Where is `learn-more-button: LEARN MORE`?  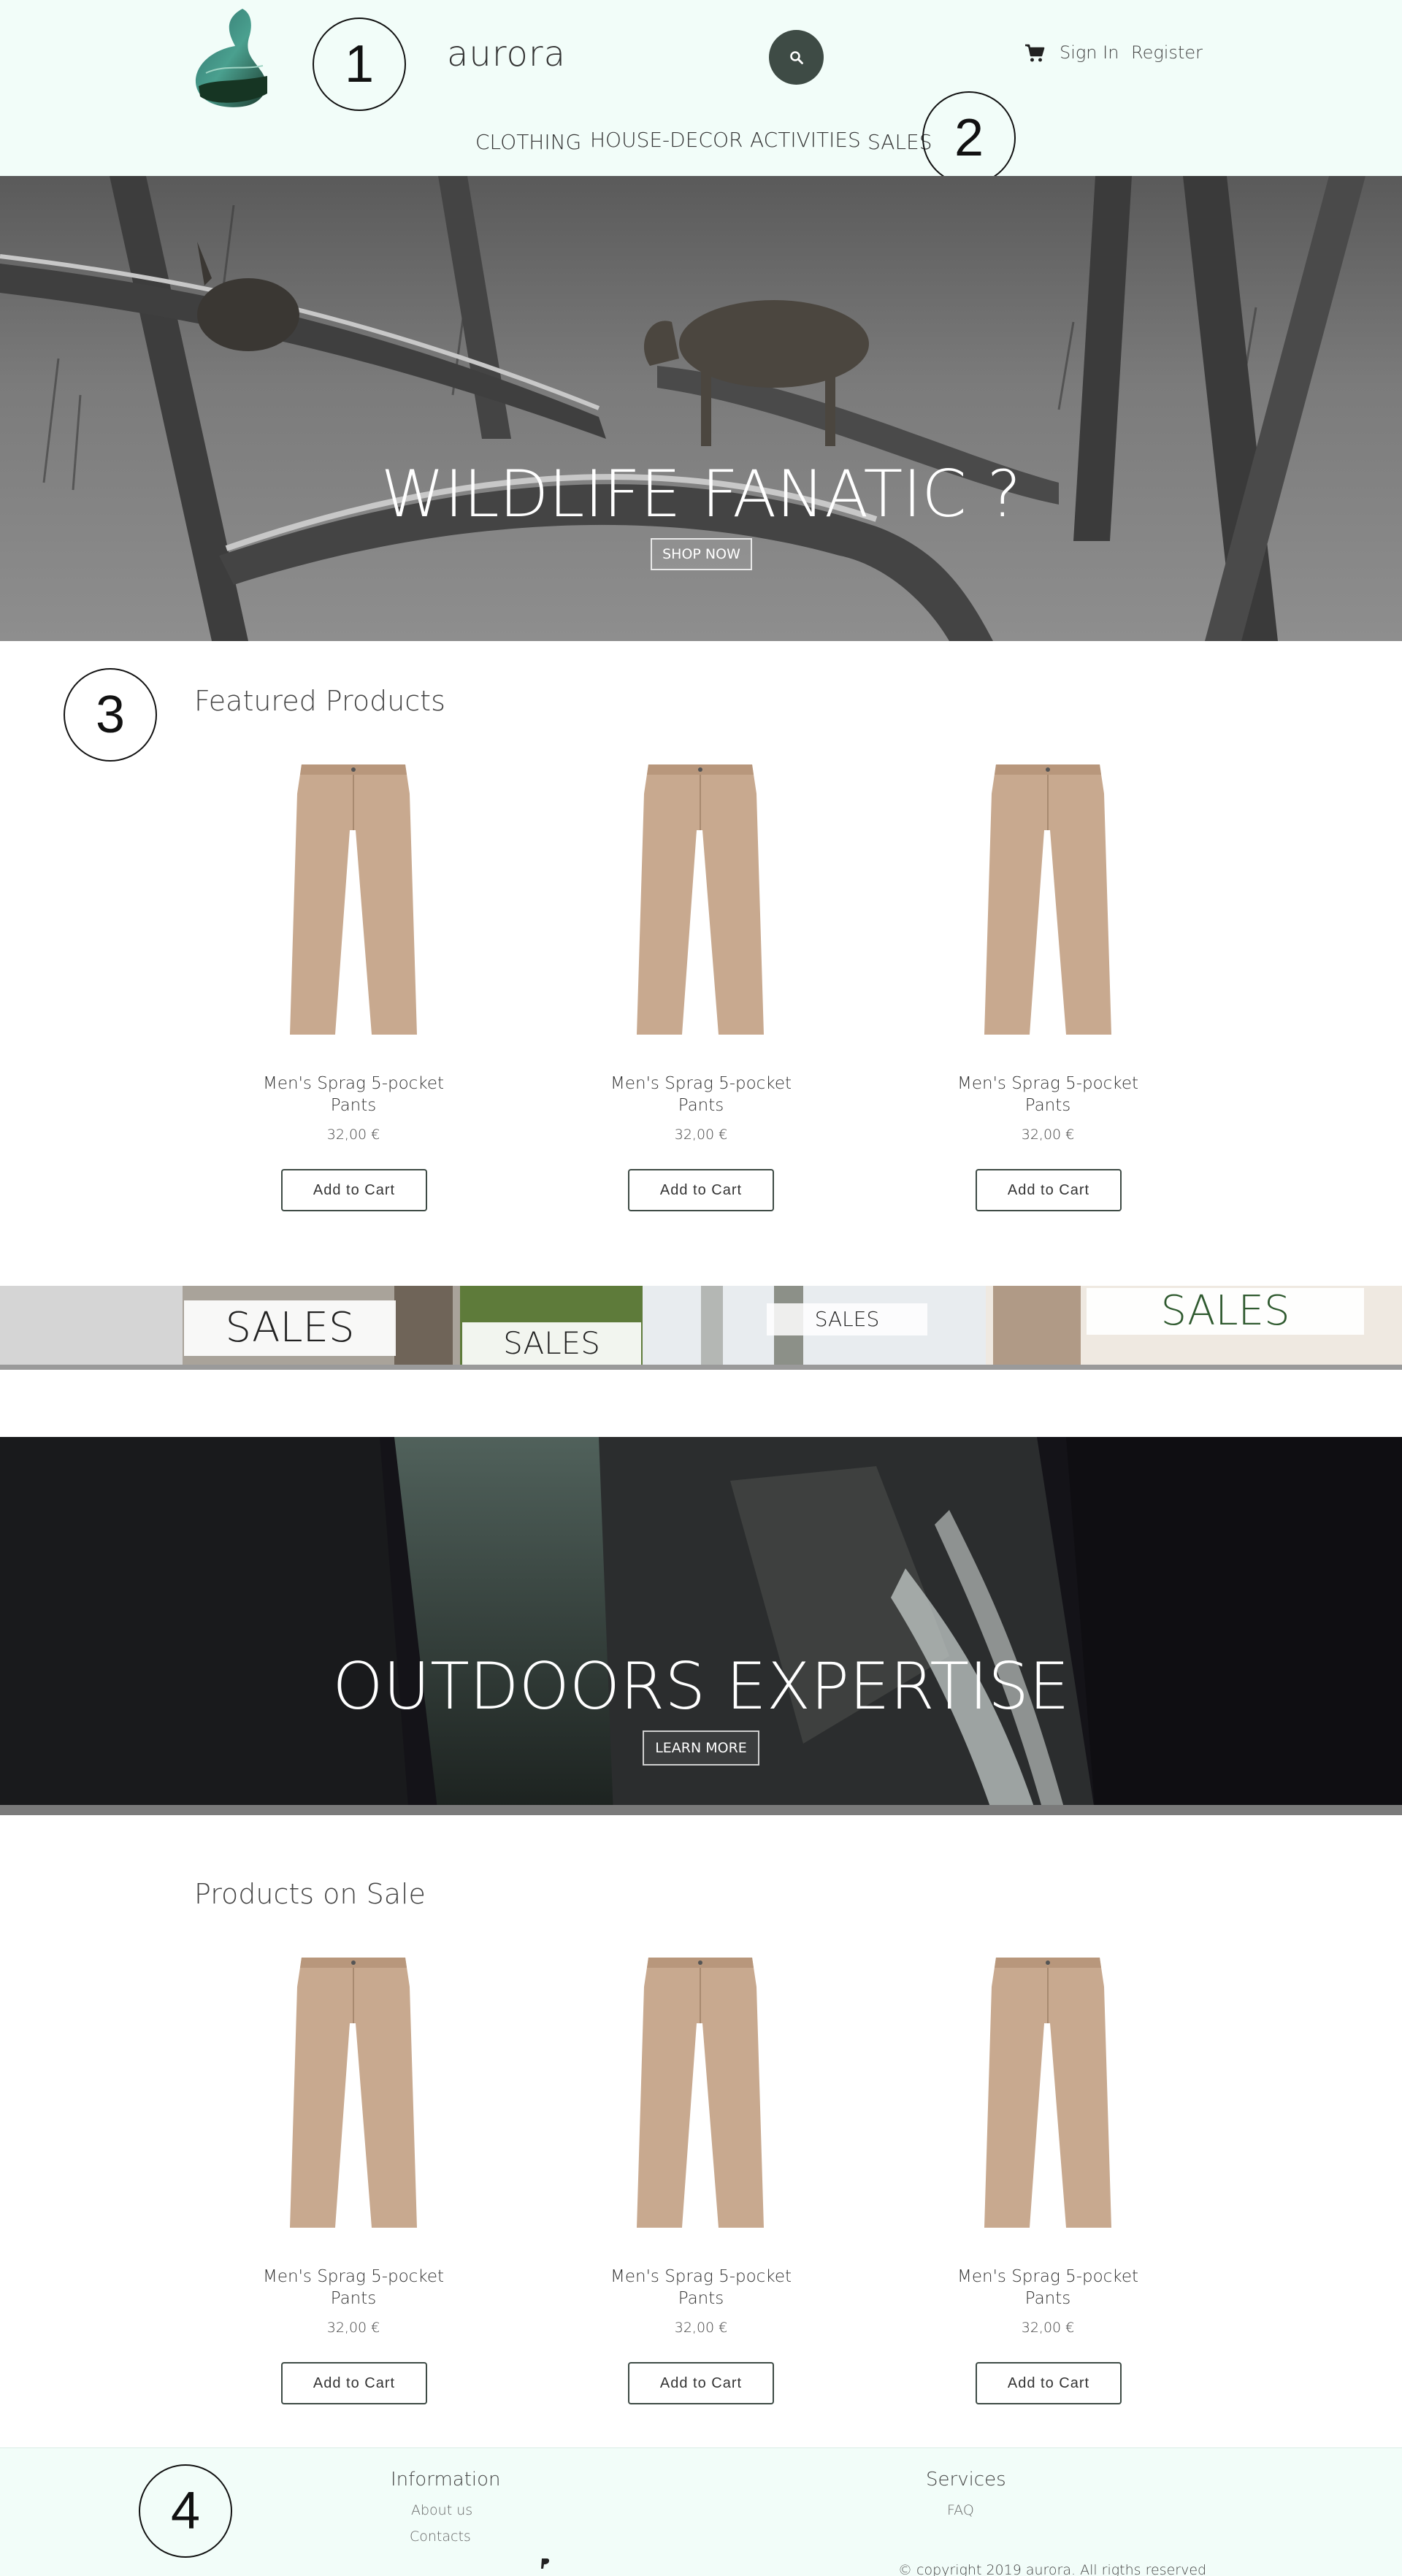 learn-more-button: LEARN MORE is located at coordinates (701, 1748).